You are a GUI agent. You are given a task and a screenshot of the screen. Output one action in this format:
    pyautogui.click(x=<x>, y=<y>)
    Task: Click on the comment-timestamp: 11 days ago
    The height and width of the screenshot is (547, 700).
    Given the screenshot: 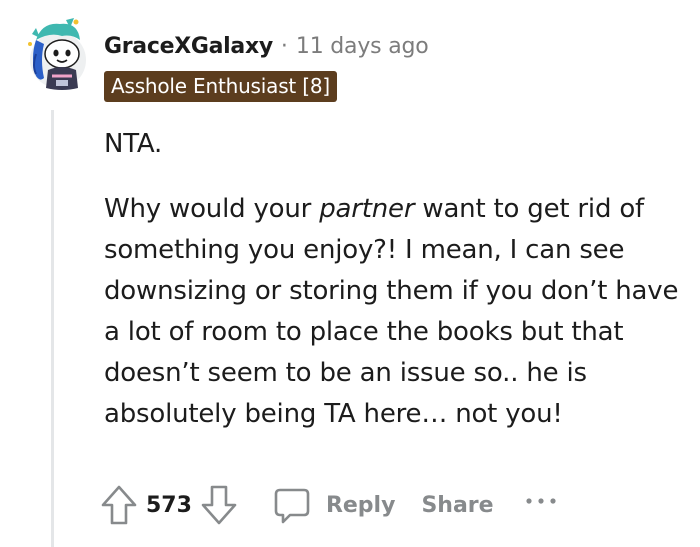 What is the action you would take?
    pyautogui.click(x=362, y=46)
    